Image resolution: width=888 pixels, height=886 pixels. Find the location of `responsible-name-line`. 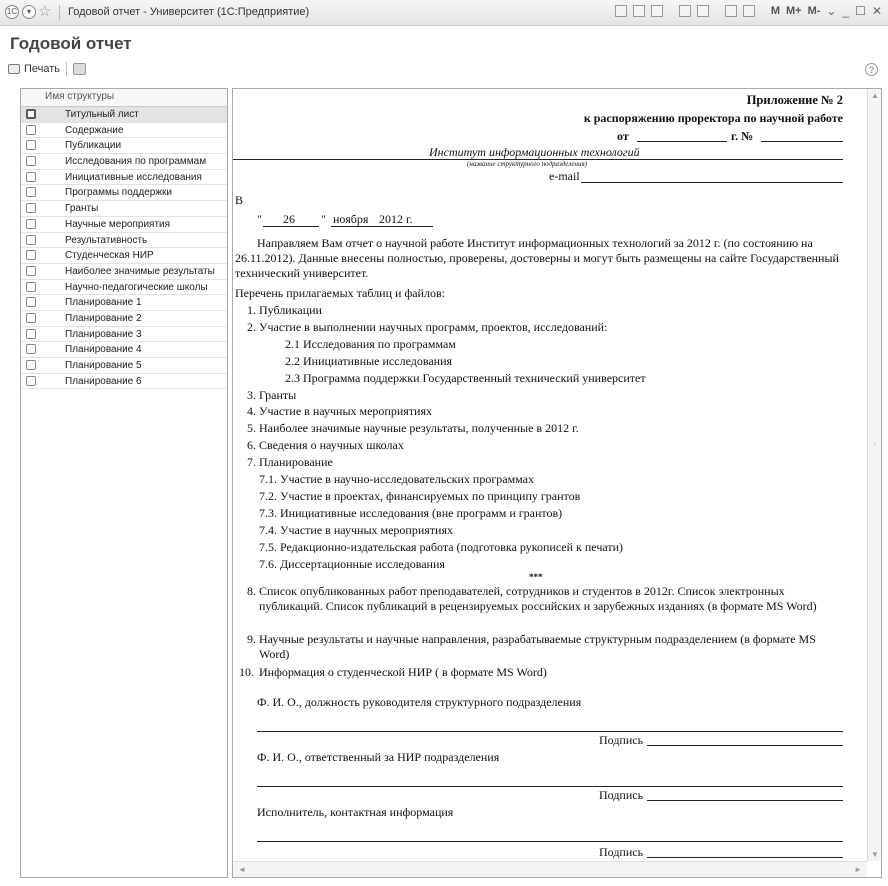

responsible-name-line is located at coordinates (550, 786).